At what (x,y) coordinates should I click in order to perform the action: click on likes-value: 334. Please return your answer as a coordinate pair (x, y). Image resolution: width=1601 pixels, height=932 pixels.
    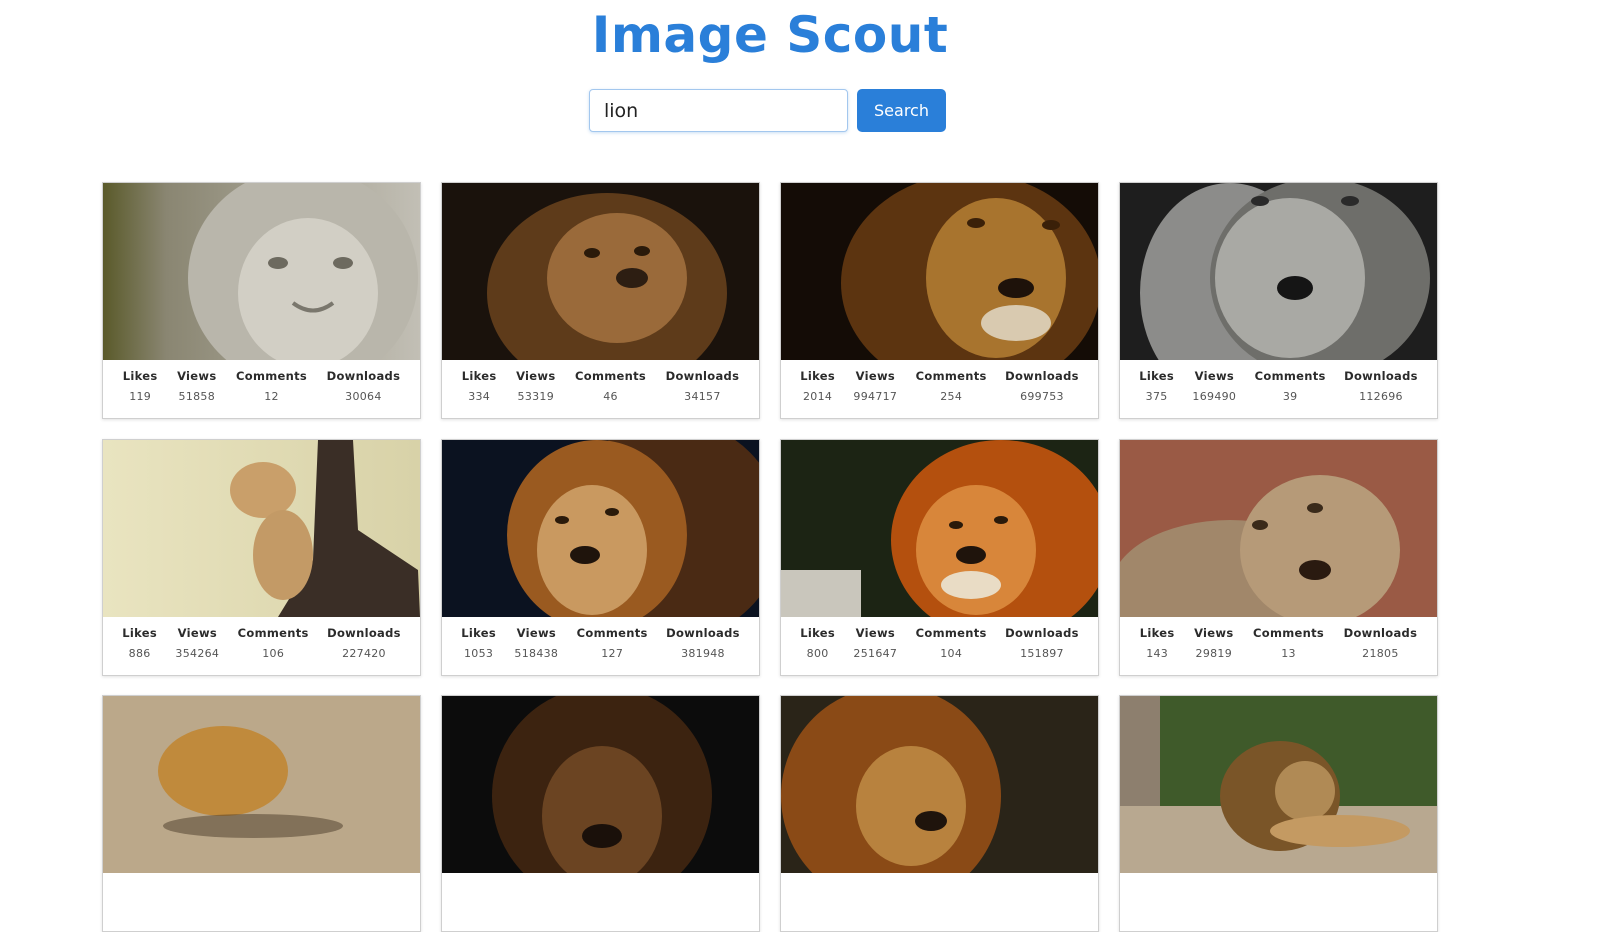
    Looking at the image, I should click on (479, 396).